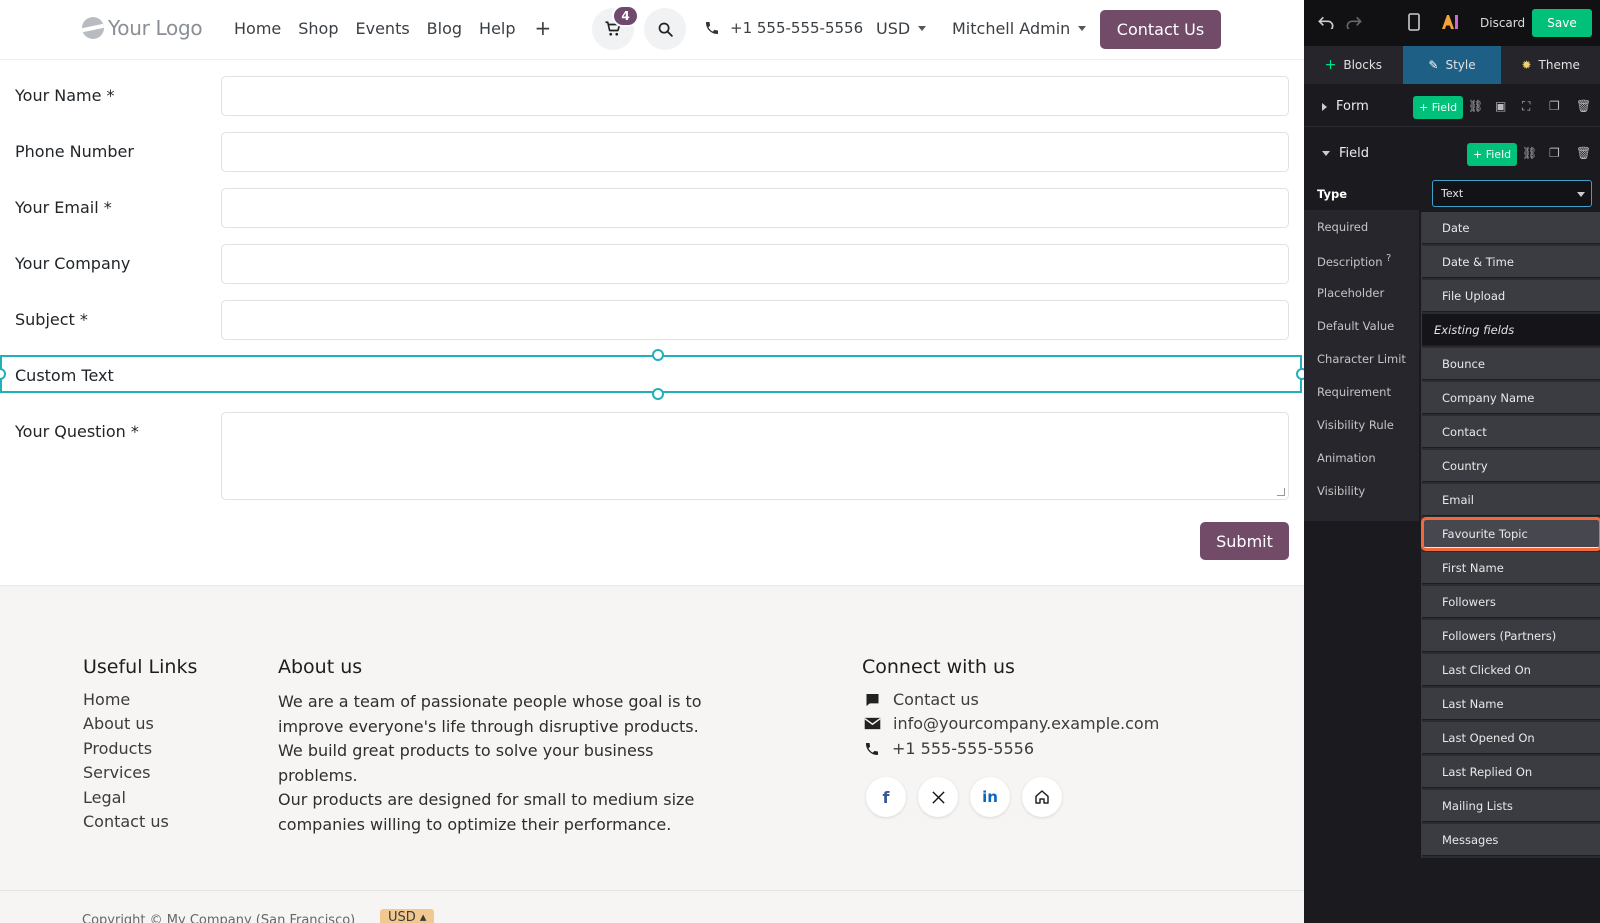  What do you see at coordinates (1511, 738) in the screenshot?
I see `dropdown-option-last-opened-on: Last Opened On` at bounding box center [1511, 738].